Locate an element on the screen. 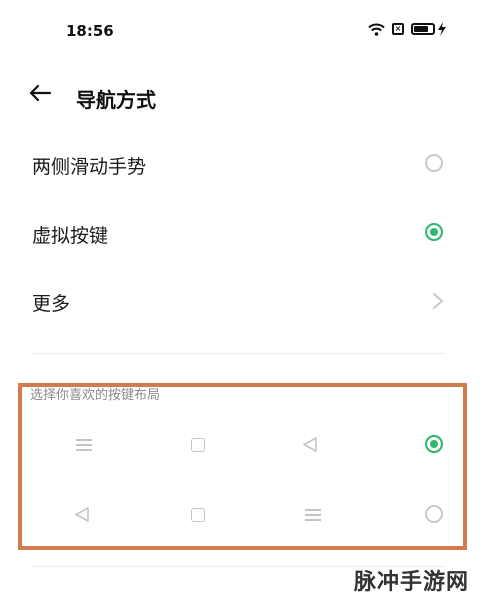 The image size is (483, 600). option-more: 更多 is located at coordinates (241, 300).